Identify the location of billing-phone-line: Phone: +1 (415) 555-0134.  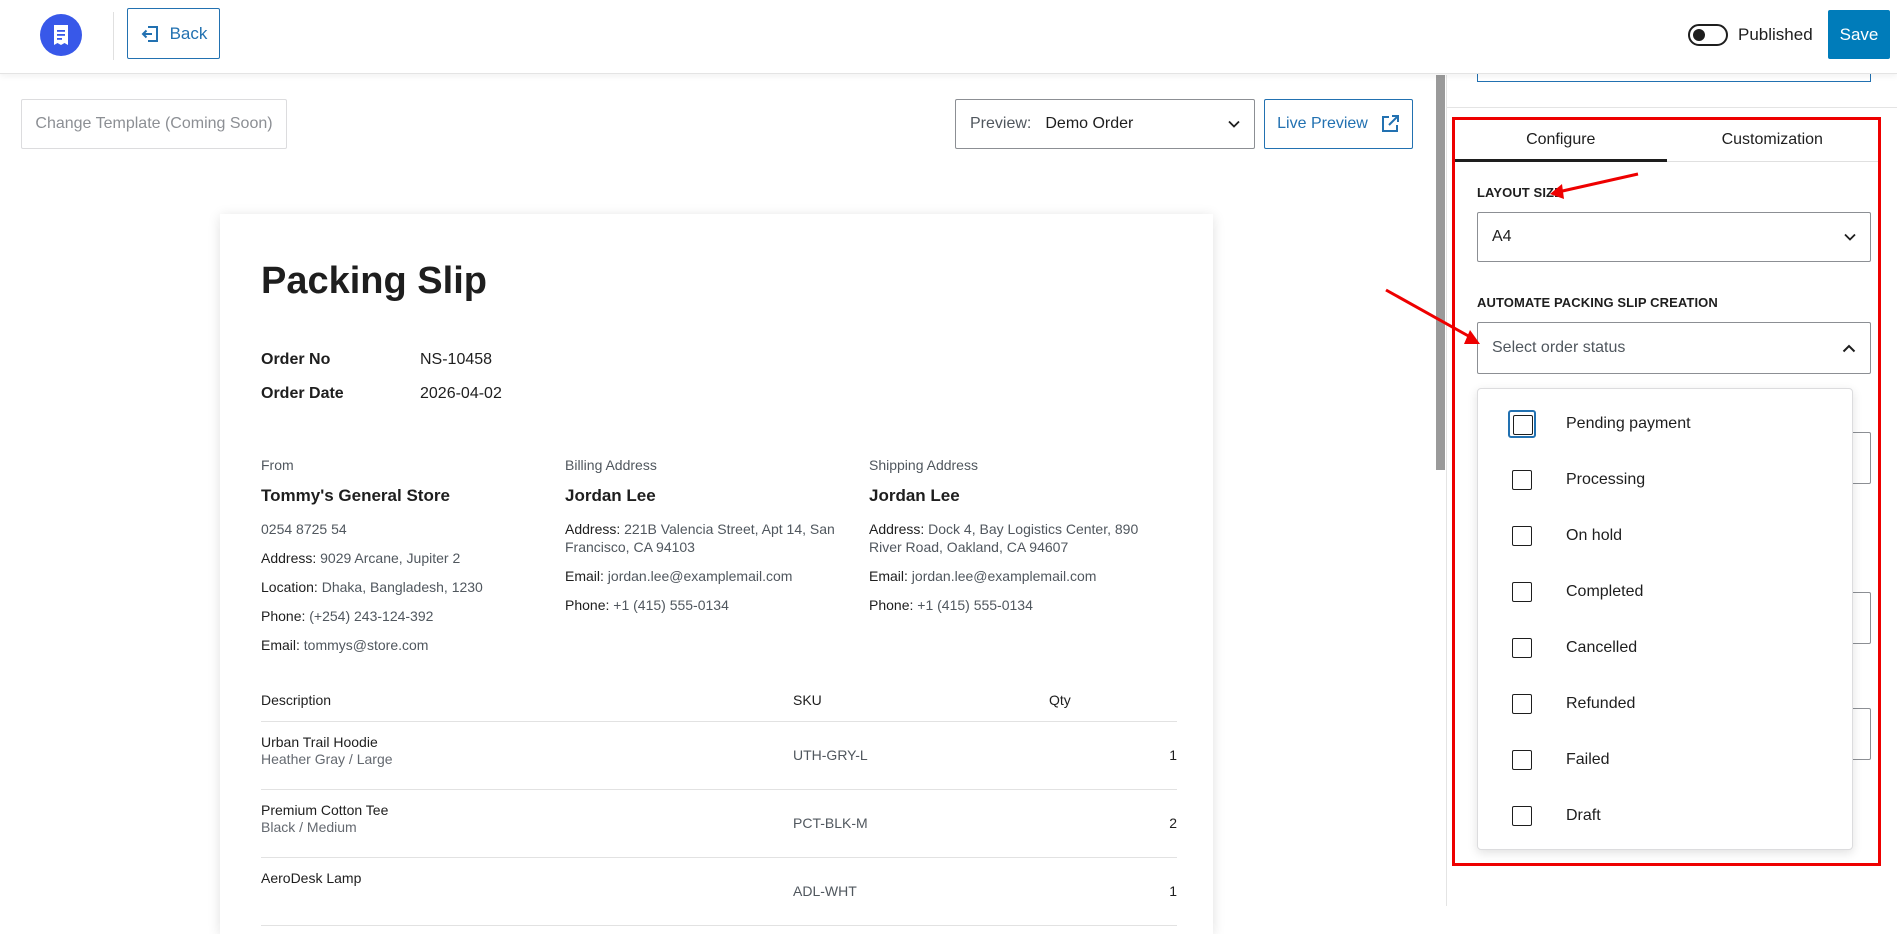
(710, 605).